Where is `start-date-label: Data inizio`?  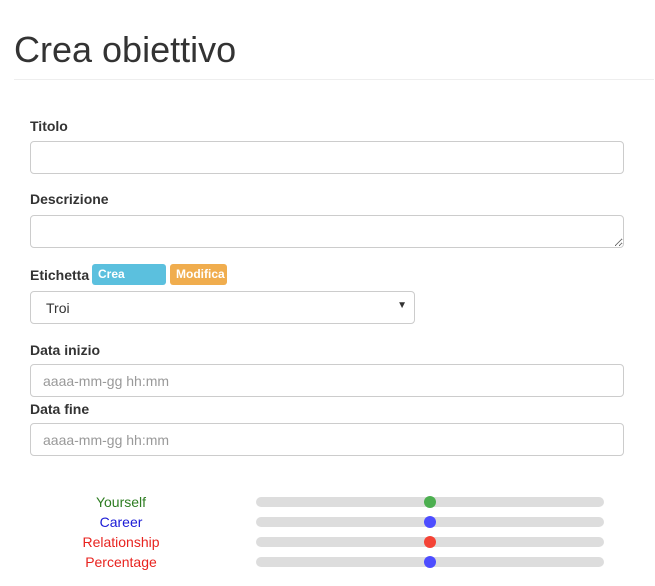 start-date-label: Data inizio is located at coordinates (65, 350).